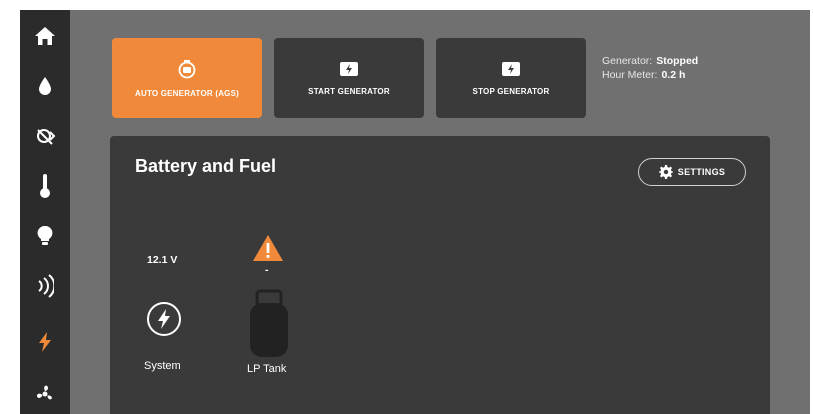 The width and height of the screenshot is (813, 414). What do you see at coordinates (349, 68) in the screenshot?
I see `start-generator-icon` at bounding box center [349, 68].